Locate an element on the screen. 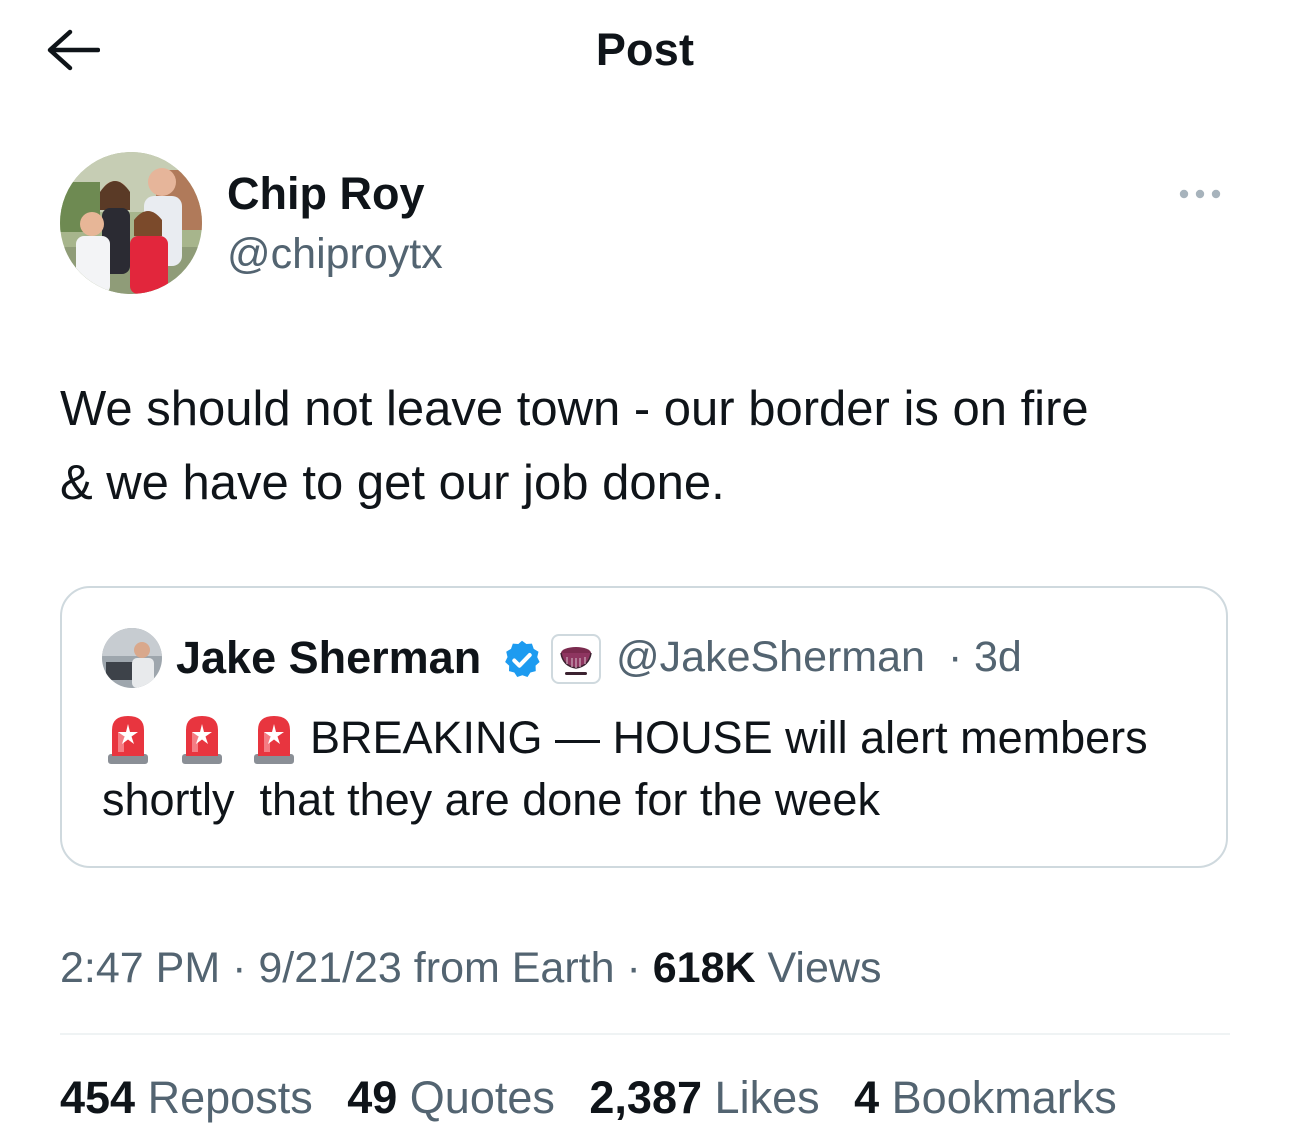 The width and height of the screenshot is (1290, 1148). likes-label: Likes is located at coordinates (767, 1097).